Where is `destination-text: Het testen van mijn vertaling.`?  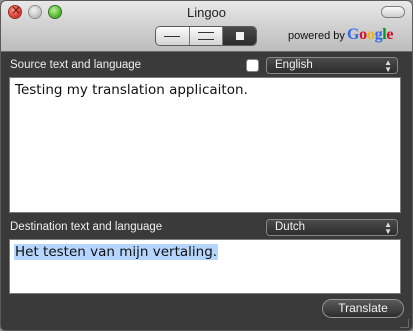 destination-text: Het testen van mijn vertaling. is located at coordinates (116, 252).